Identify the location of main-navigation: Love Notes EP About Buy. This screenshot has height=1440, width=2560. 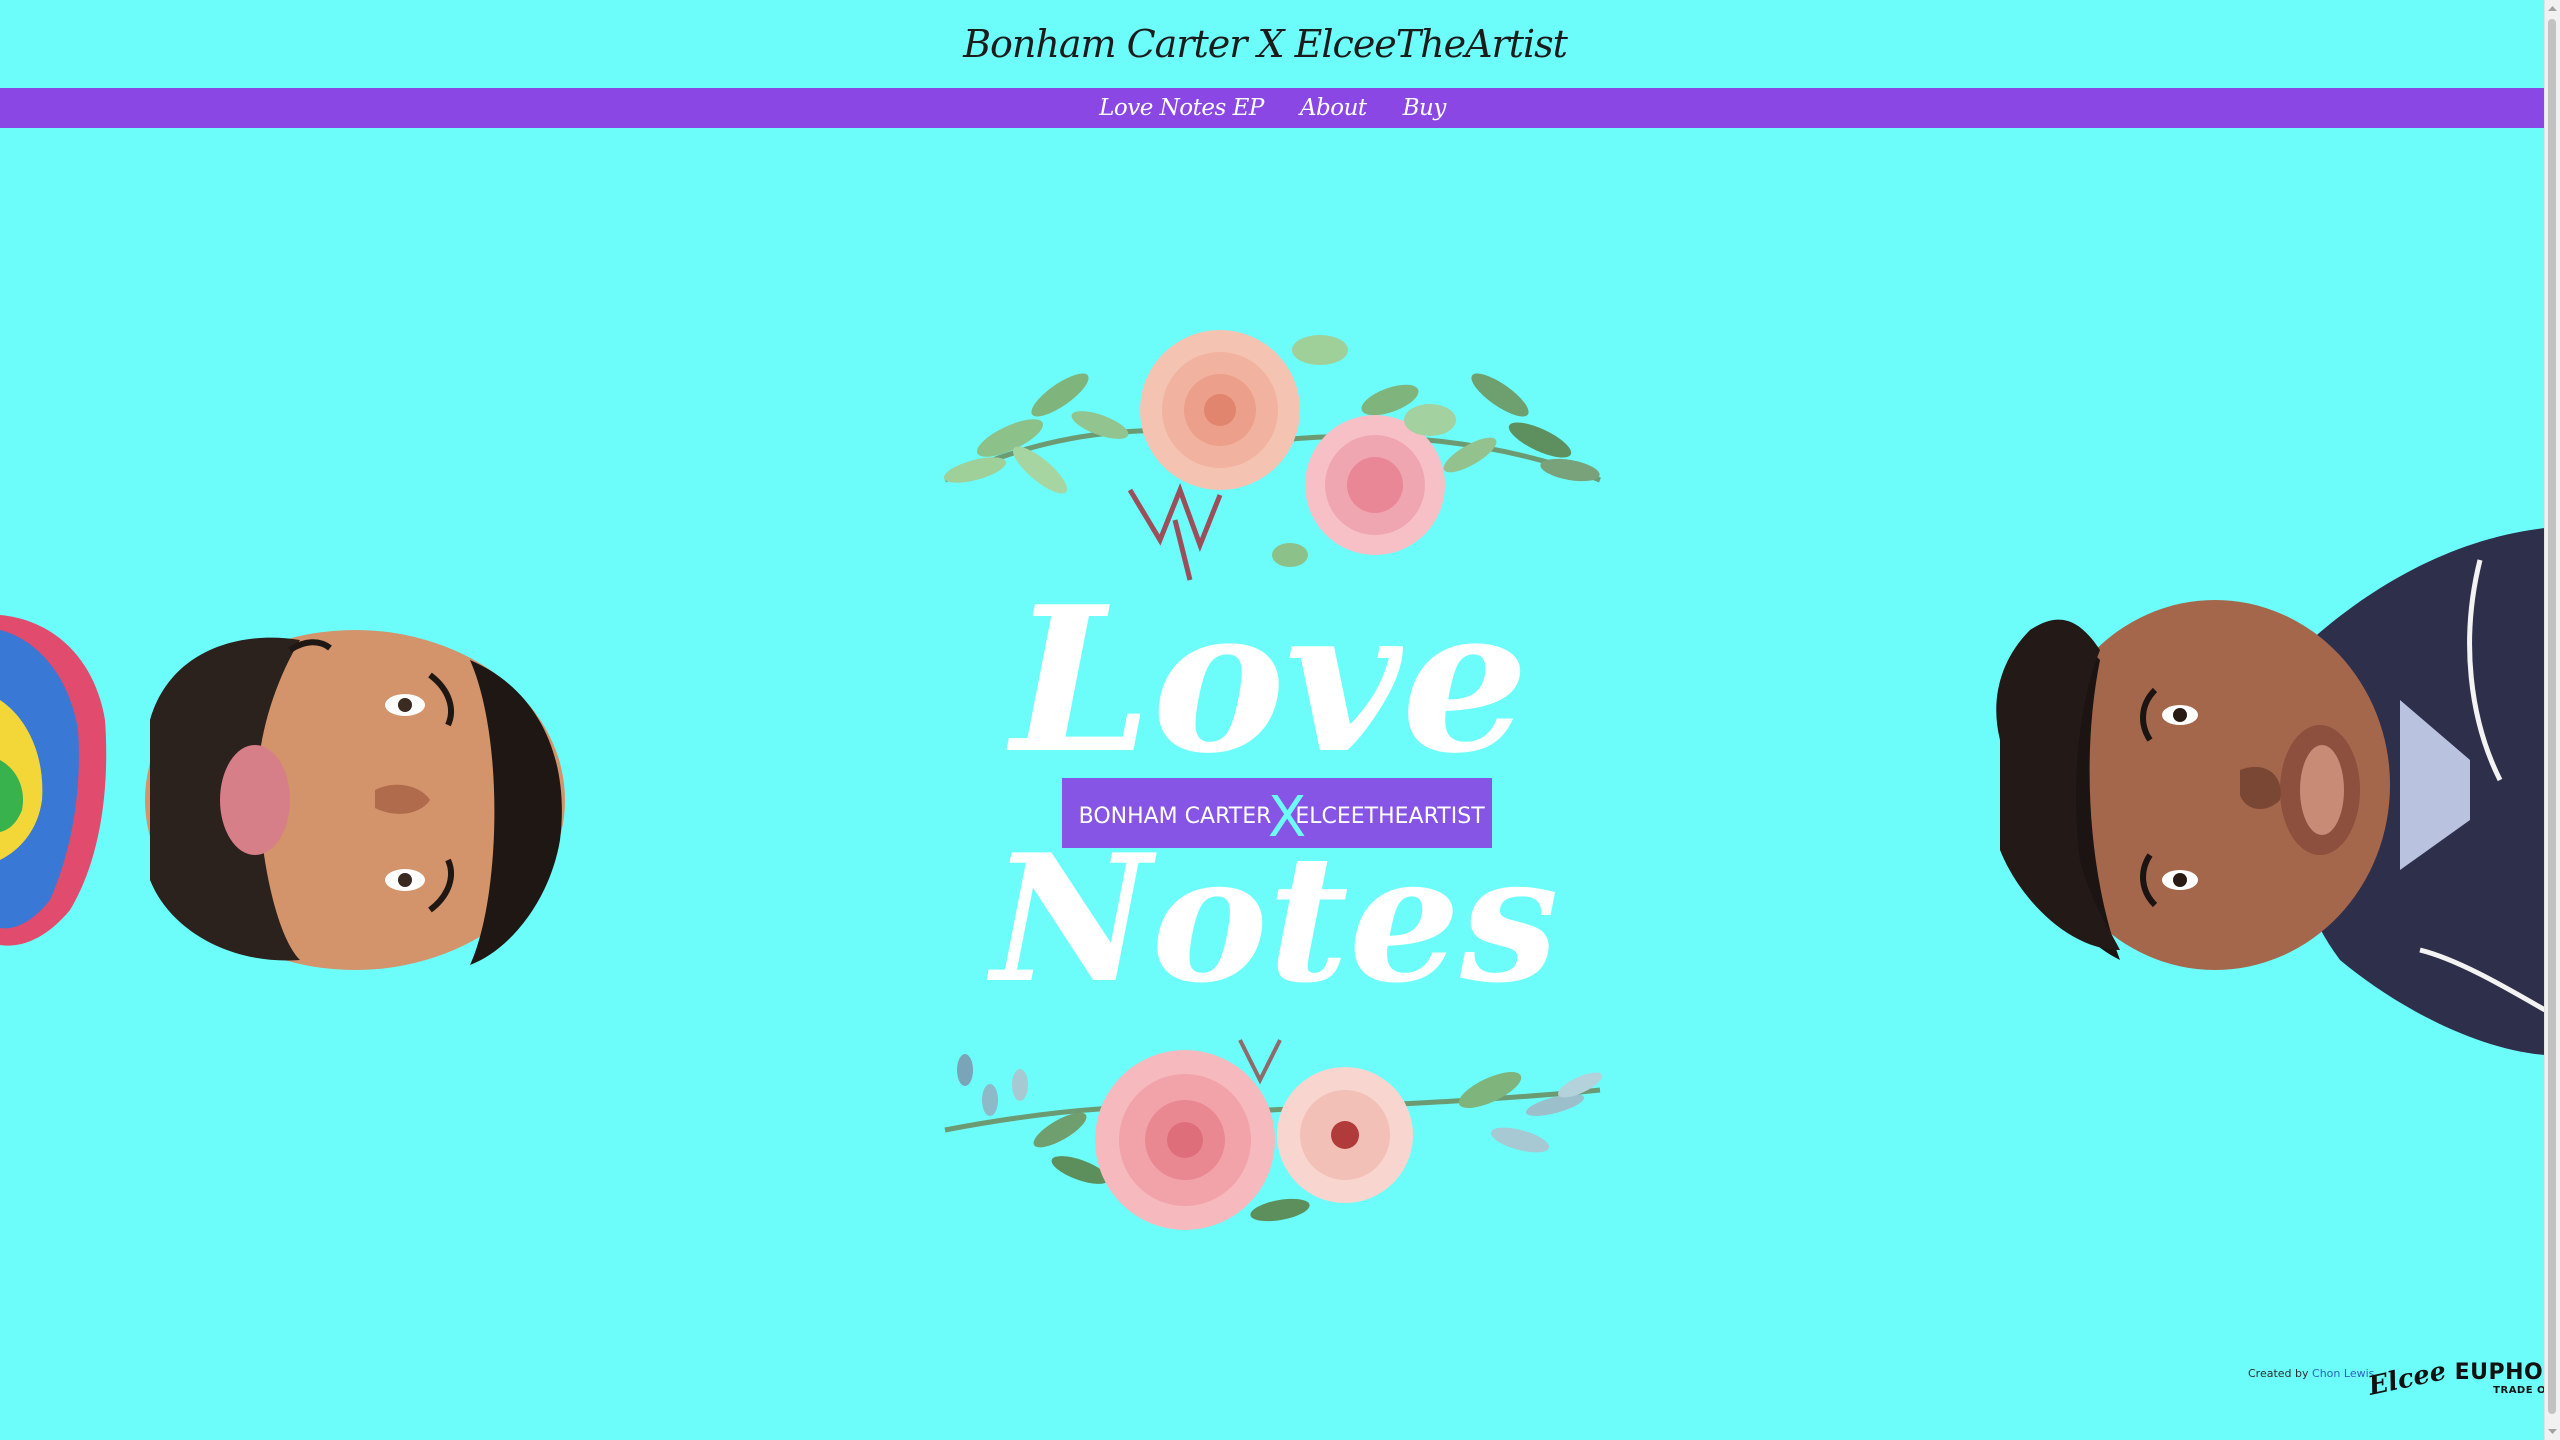
(1272, 108).